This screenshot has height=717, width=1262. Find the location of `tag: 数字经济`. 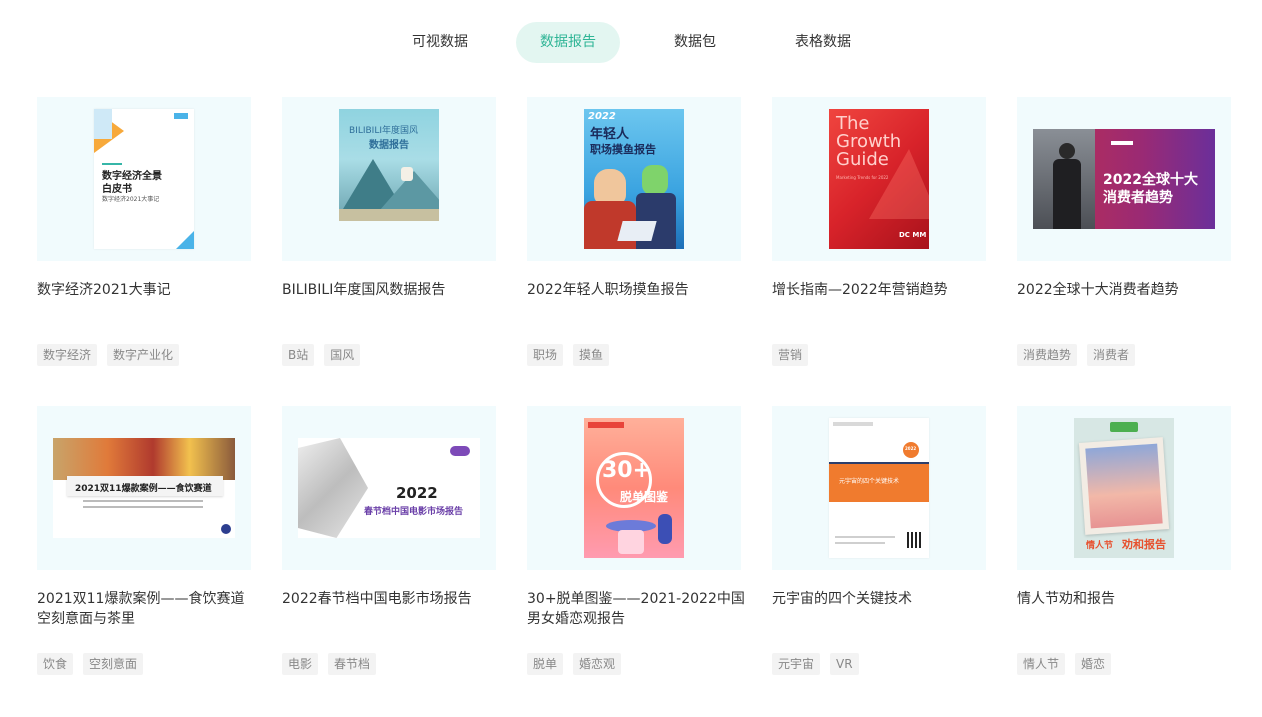

tag: 数字经济 is located at coordinates (67, 355).